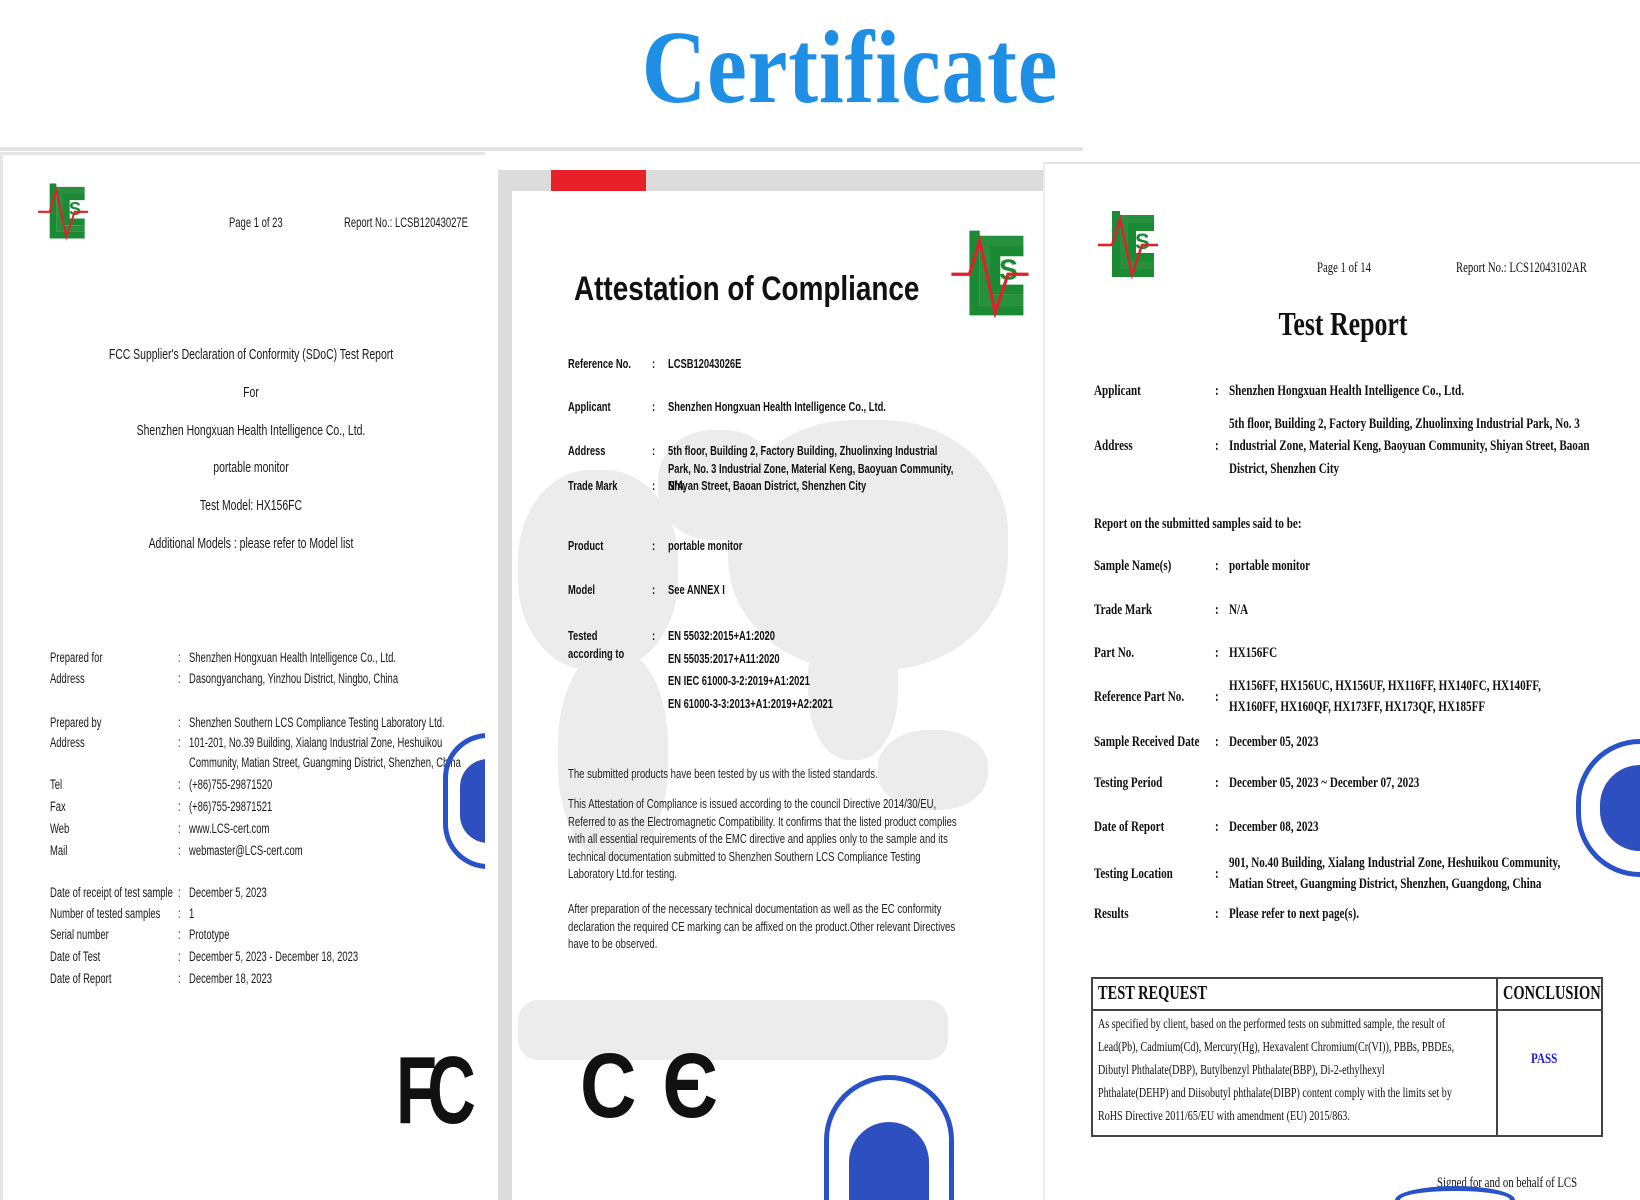 Image resolution: width=1640 pixels, height=1200 pixels. Describe the element at coordinates (111, 892) in the screenshot. I see `field-label: Date of receipt of test sample` at that location.